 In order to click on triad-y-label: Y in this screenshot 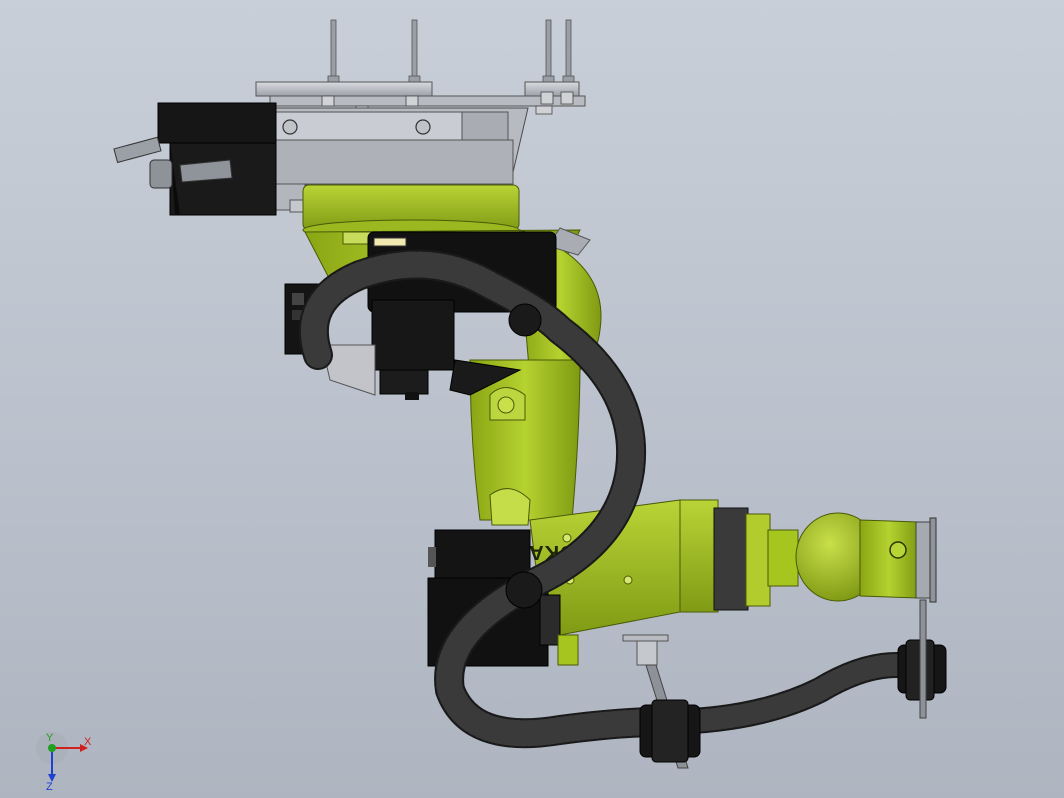, I will do `click(50, 738)`.